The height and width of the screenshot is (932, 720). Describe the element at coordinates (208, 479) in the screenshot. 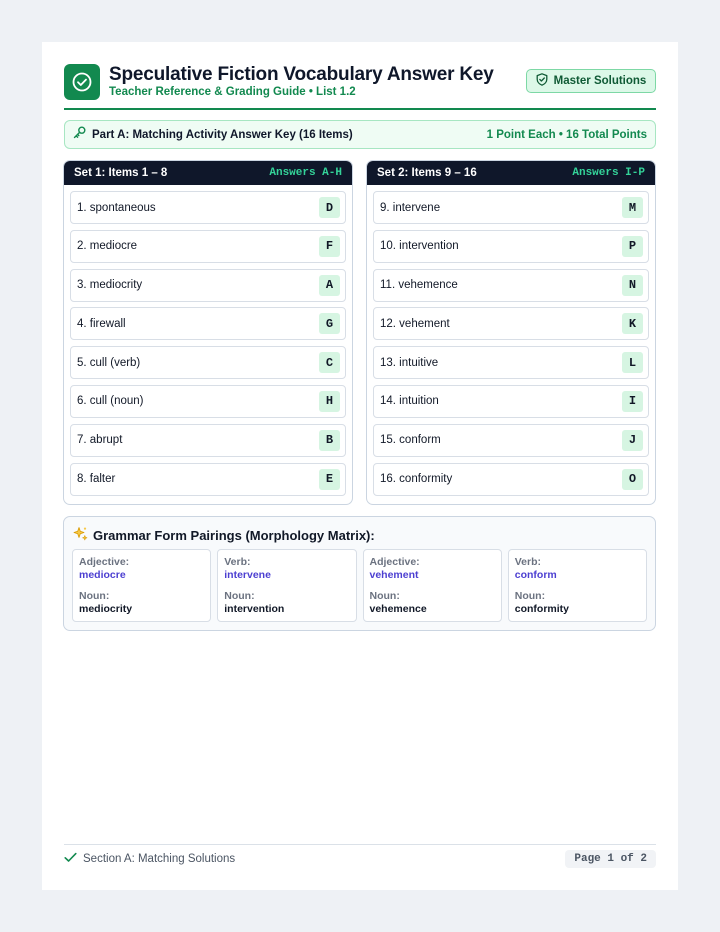

I see `list-item: 8. falter E` at that location.